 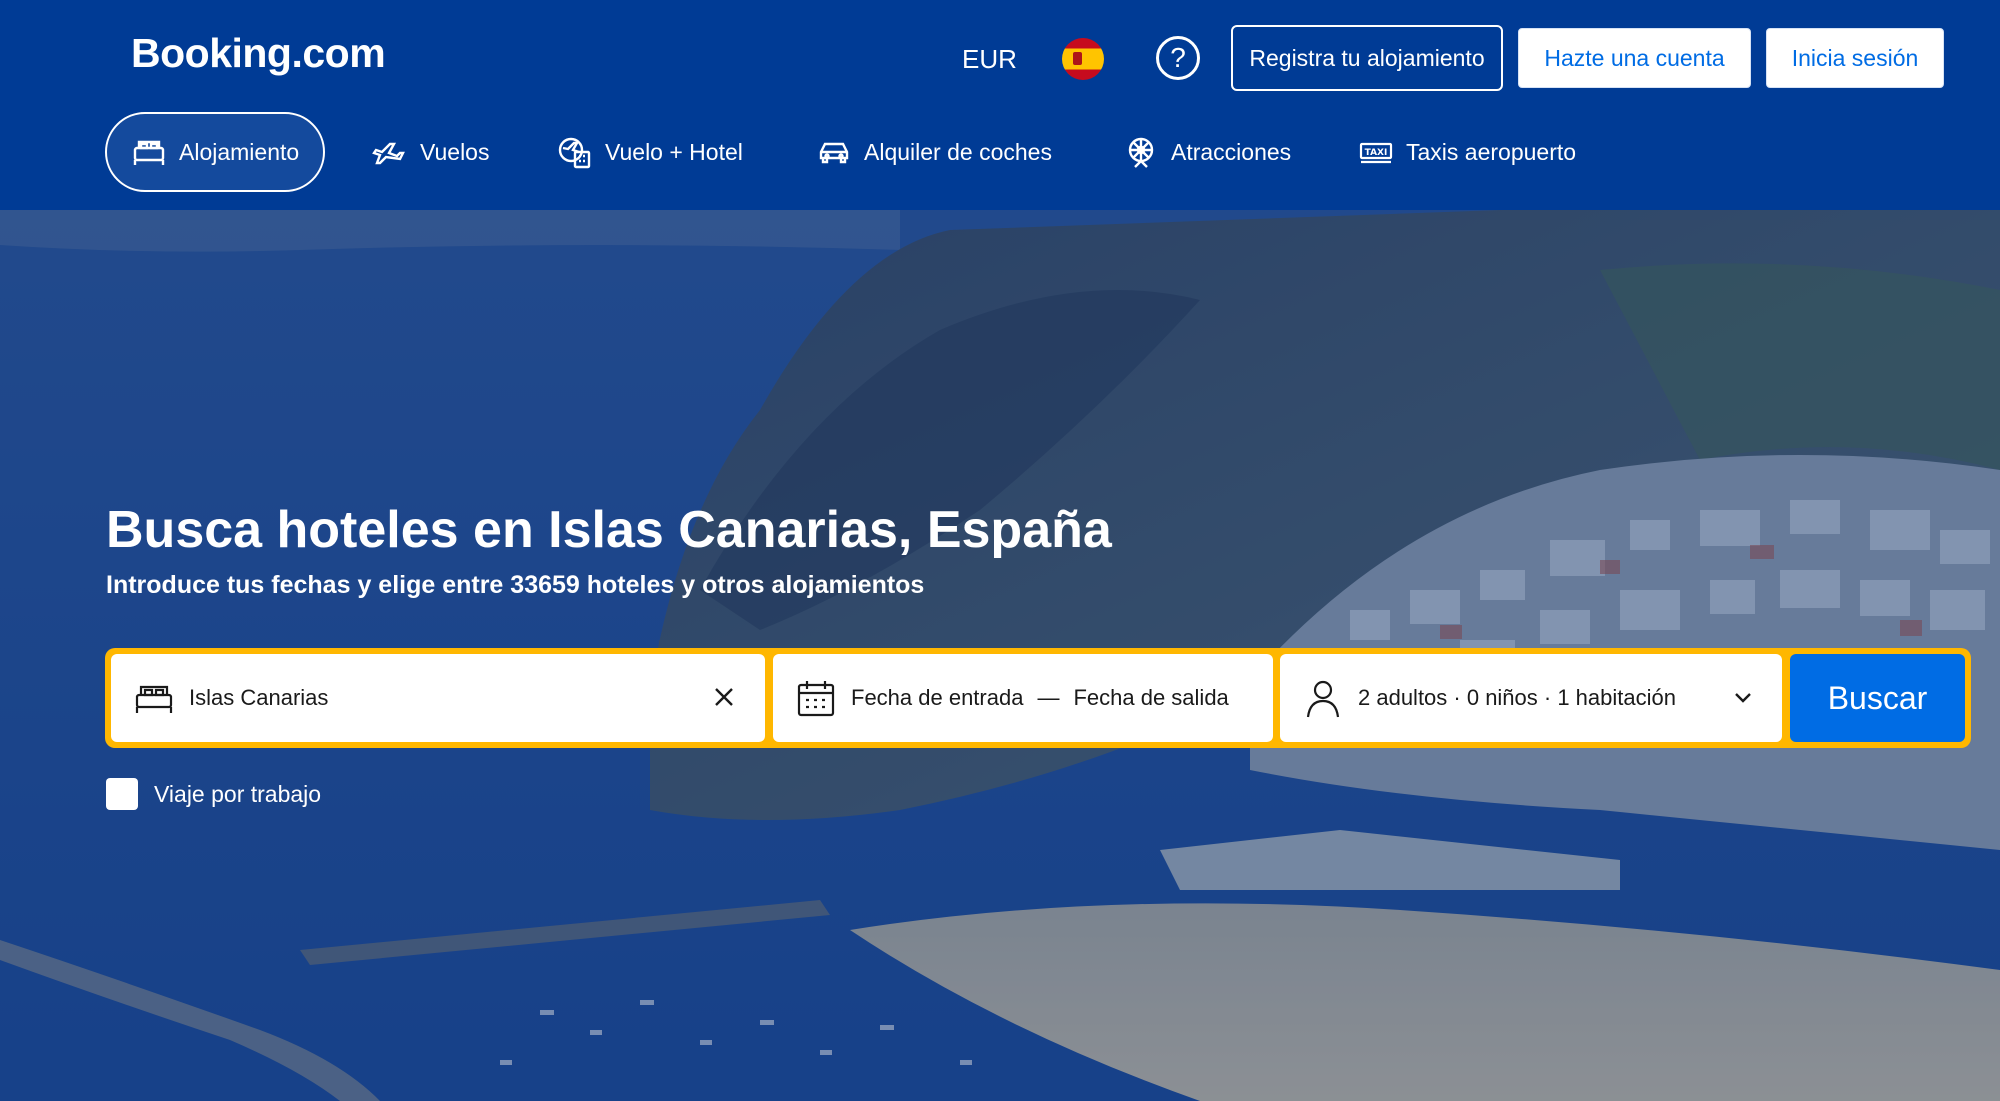 I want to click on tab-vuelo-hotel: Vuelo + Hotel, so click(x=650, y=152).